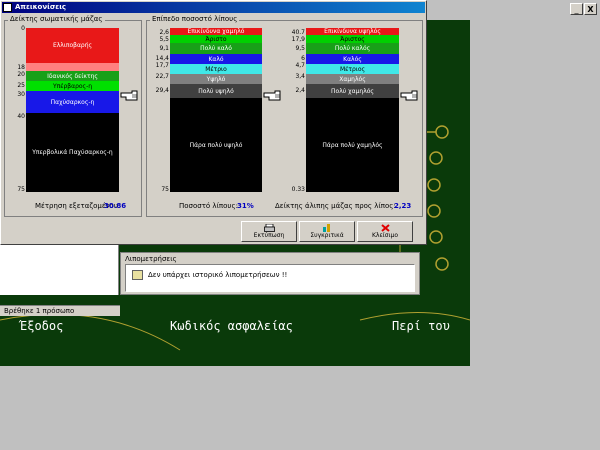  Describe the element at coordinates (21, 116) in the screenshot. I see `bmi-tick: 40` at that location.